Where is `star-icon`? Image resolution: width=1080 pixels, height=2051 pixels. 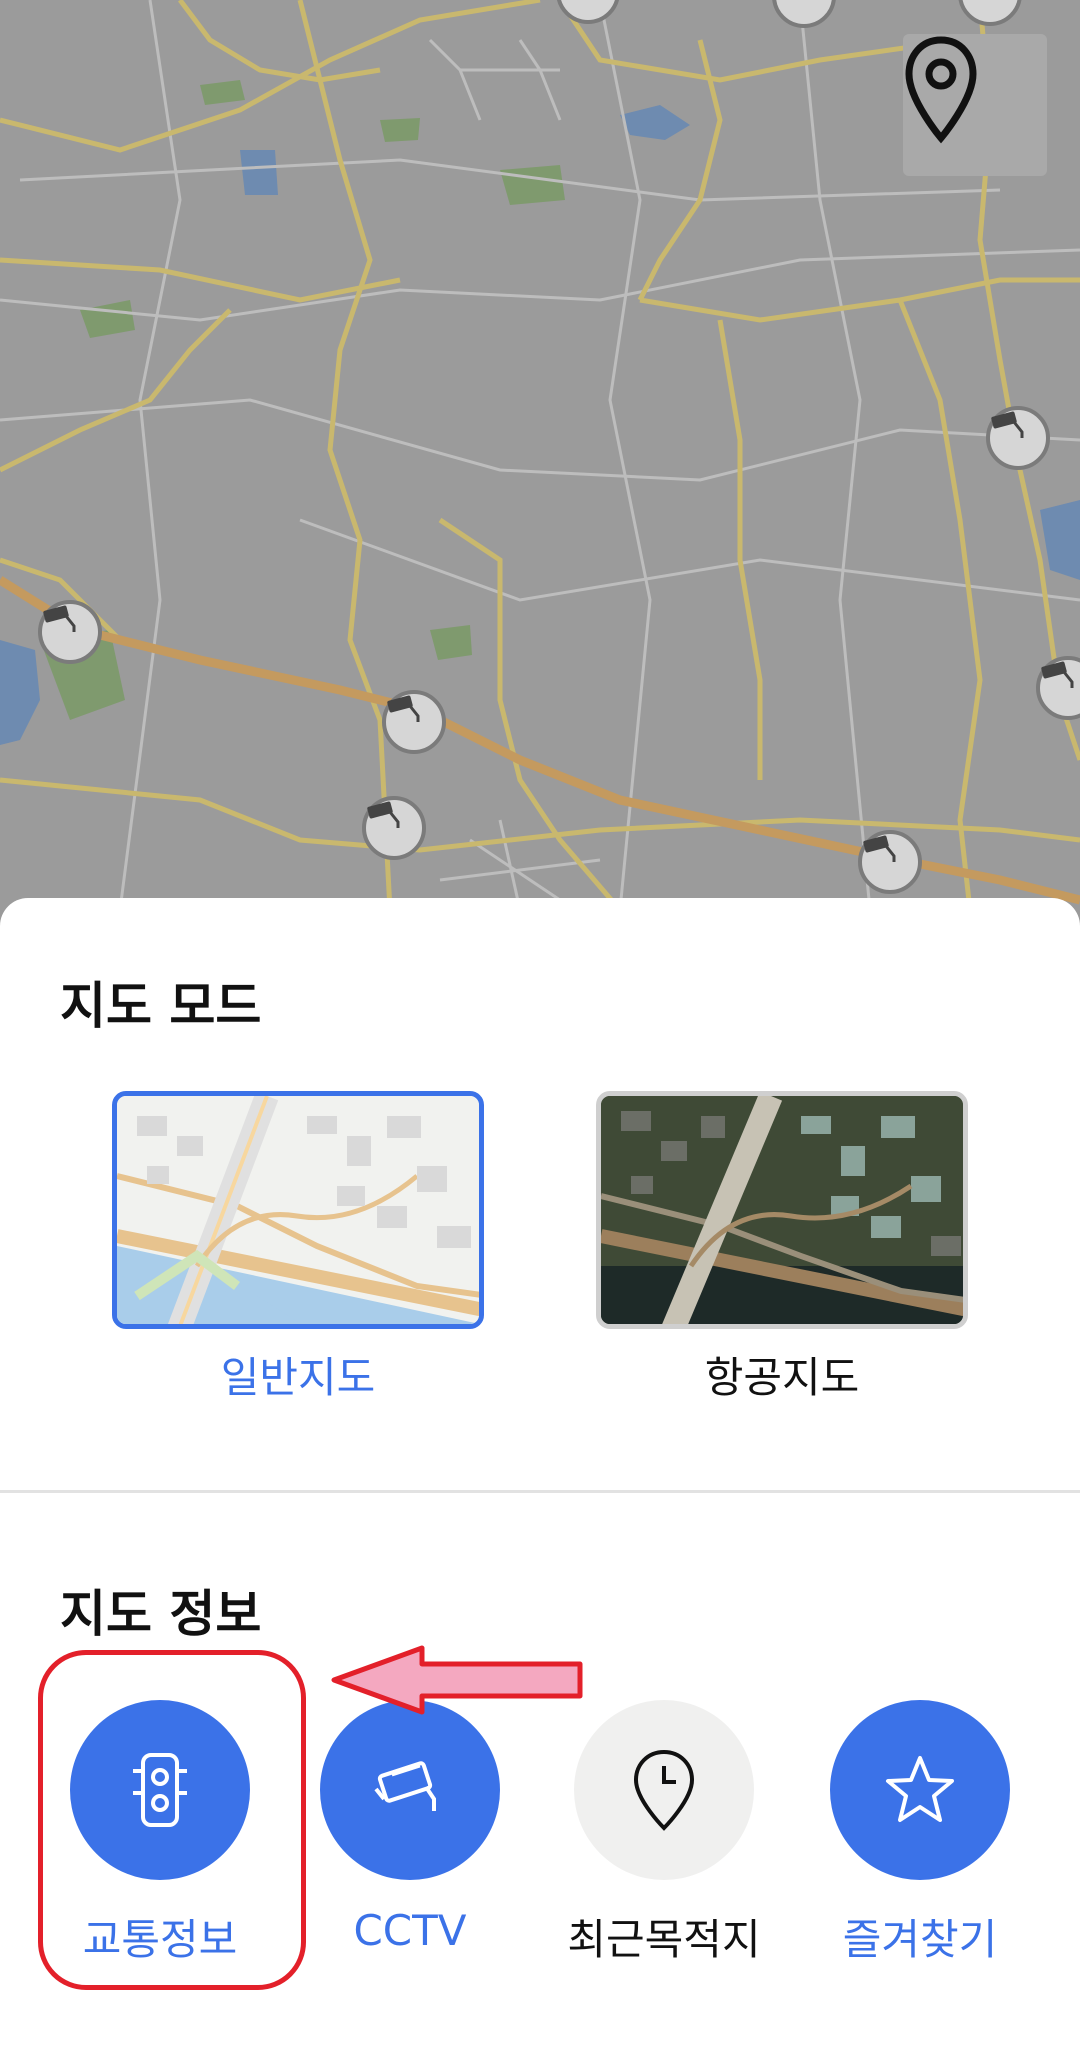
star-icon is located at coordinates (920, 1789).